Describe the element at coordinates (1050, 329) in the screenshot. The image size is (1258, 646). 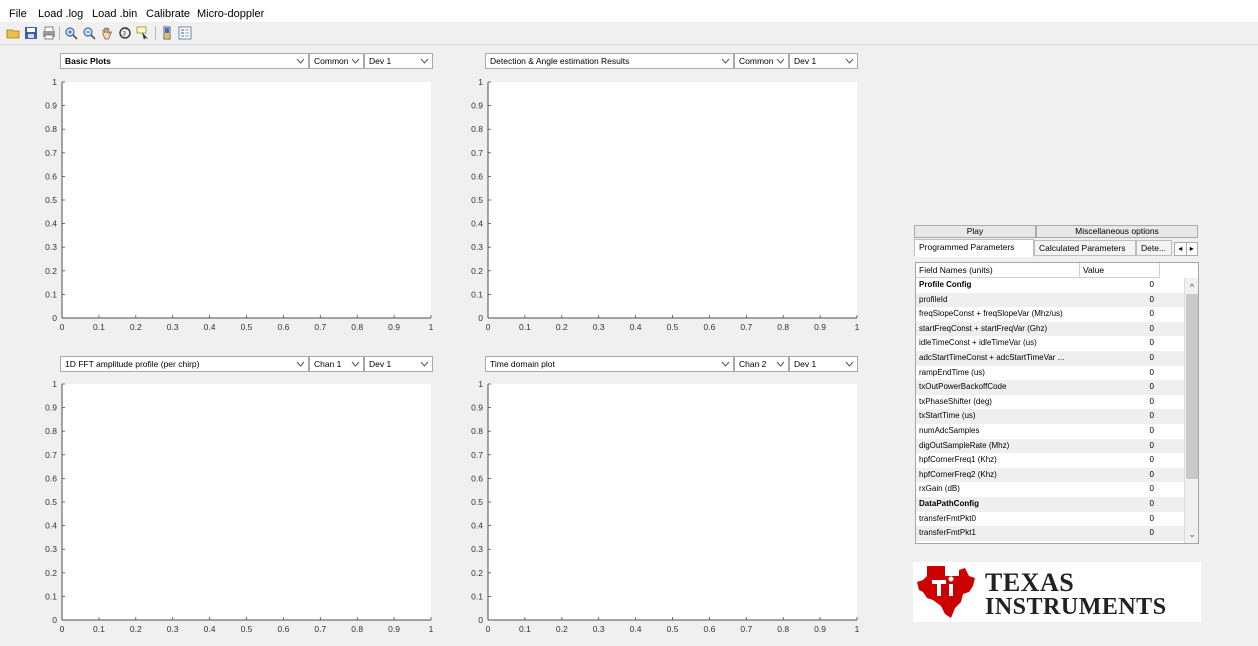
I see `table-row: startFreqConst + startFreqVar (Ghz) 0` at that location.